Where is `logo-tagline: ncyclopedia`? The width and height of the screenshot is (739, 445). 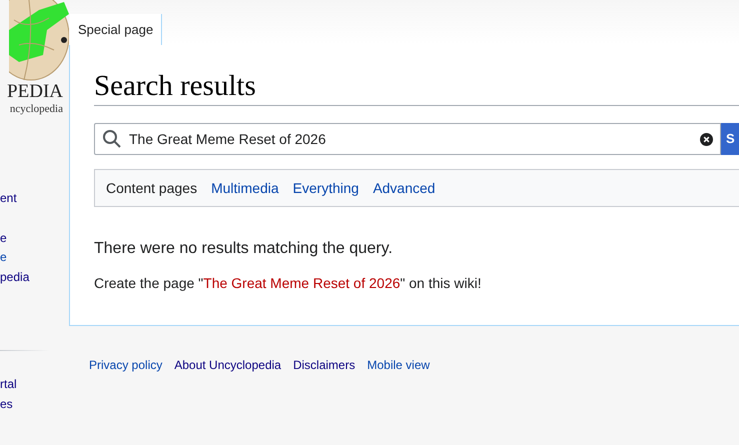
logo-tagline: ncyclopedia is located at coordinates (36, 109).